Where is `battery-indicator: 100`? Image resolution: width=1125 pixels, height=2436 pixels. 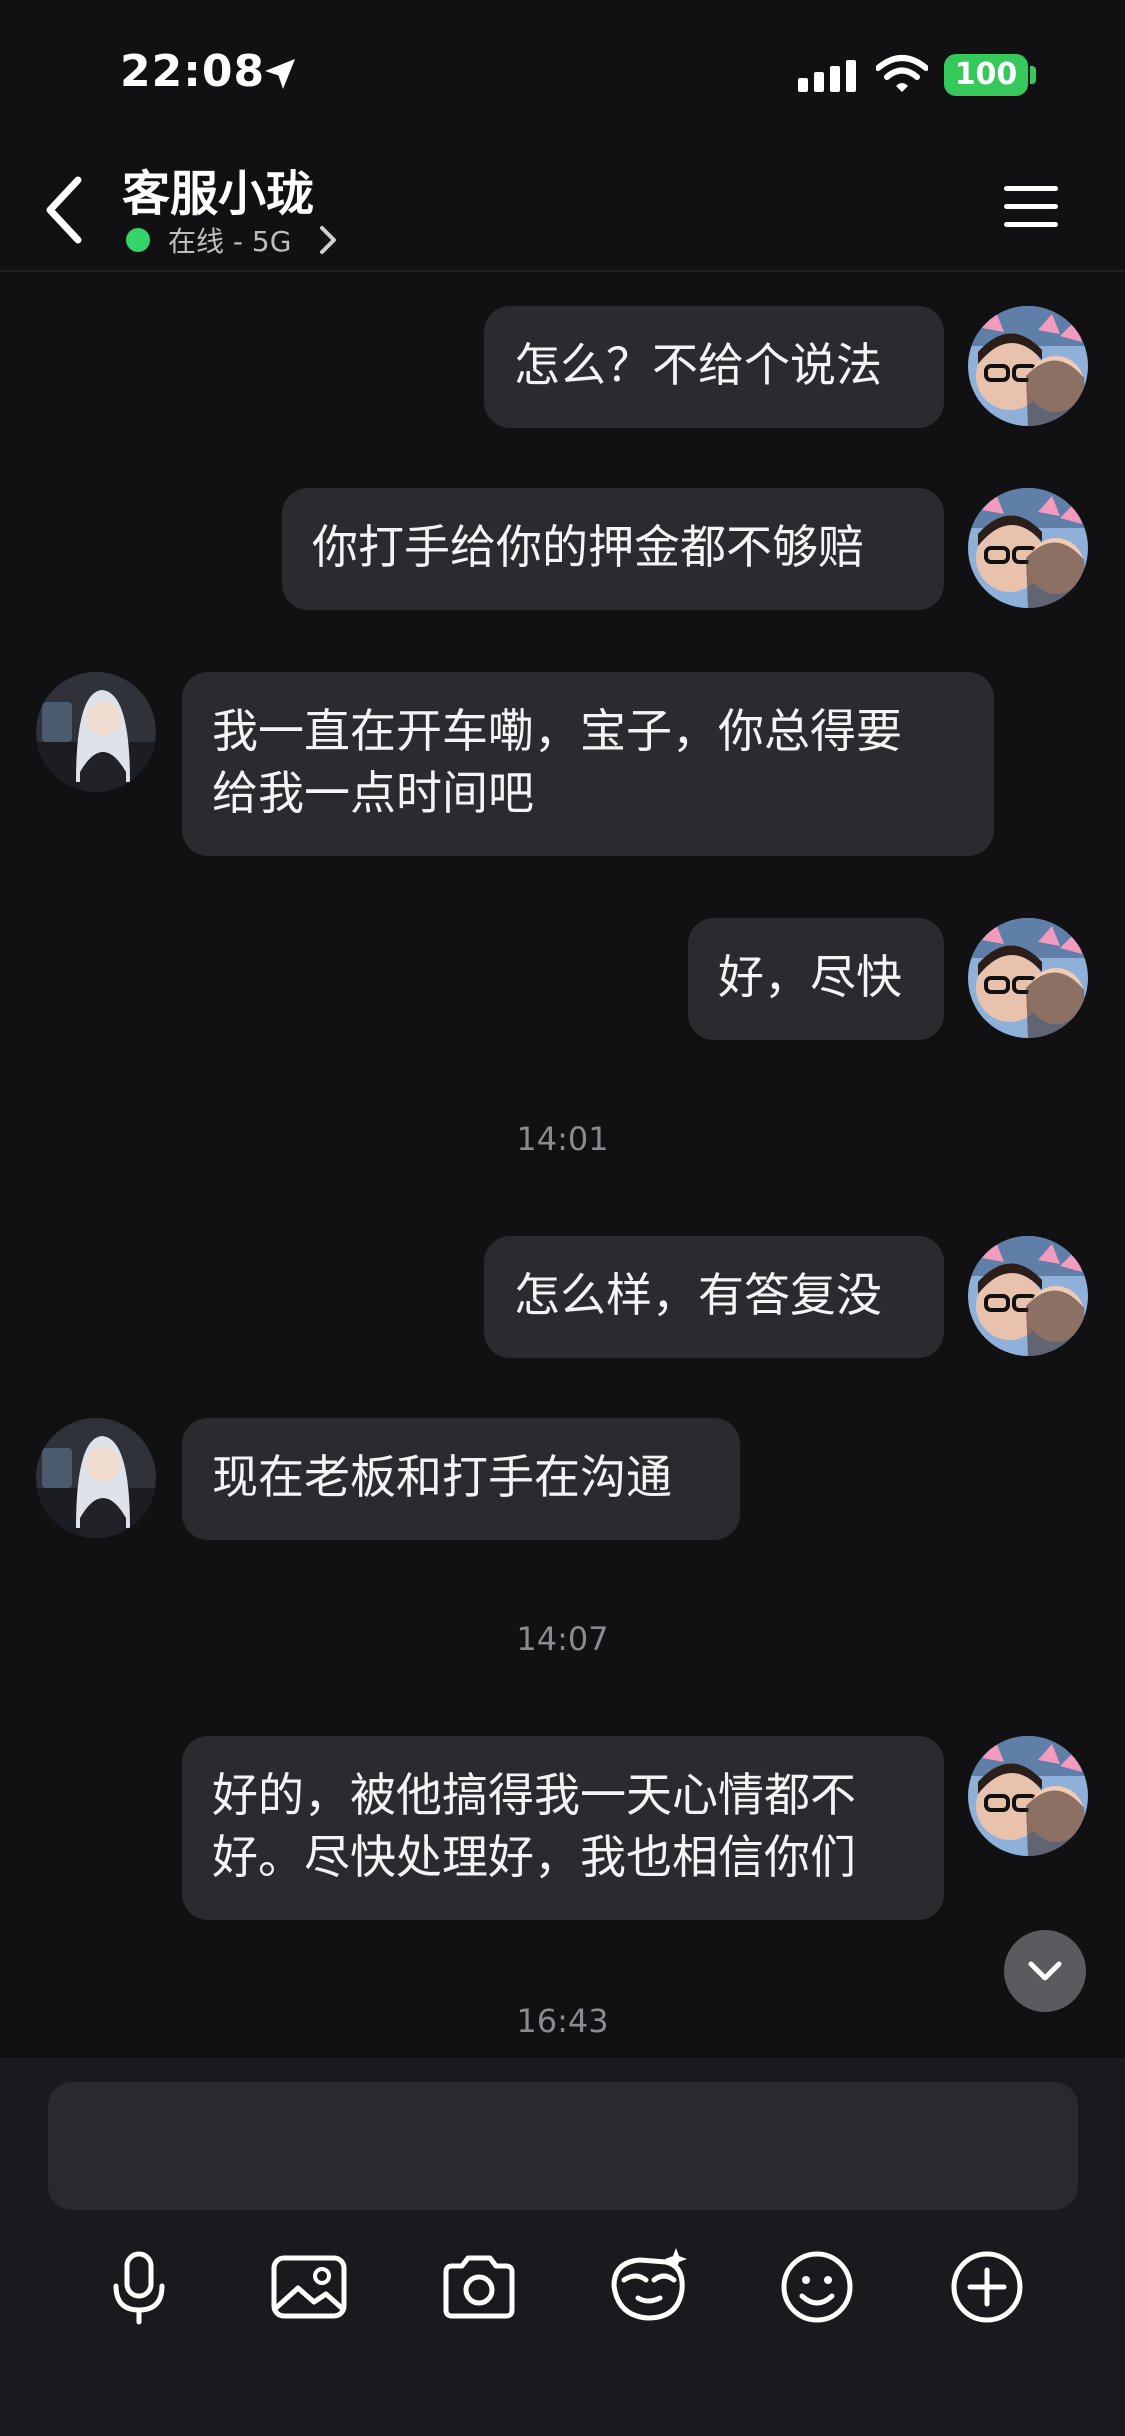
battery-indicator: 100 is located at coordinates (986, 75).